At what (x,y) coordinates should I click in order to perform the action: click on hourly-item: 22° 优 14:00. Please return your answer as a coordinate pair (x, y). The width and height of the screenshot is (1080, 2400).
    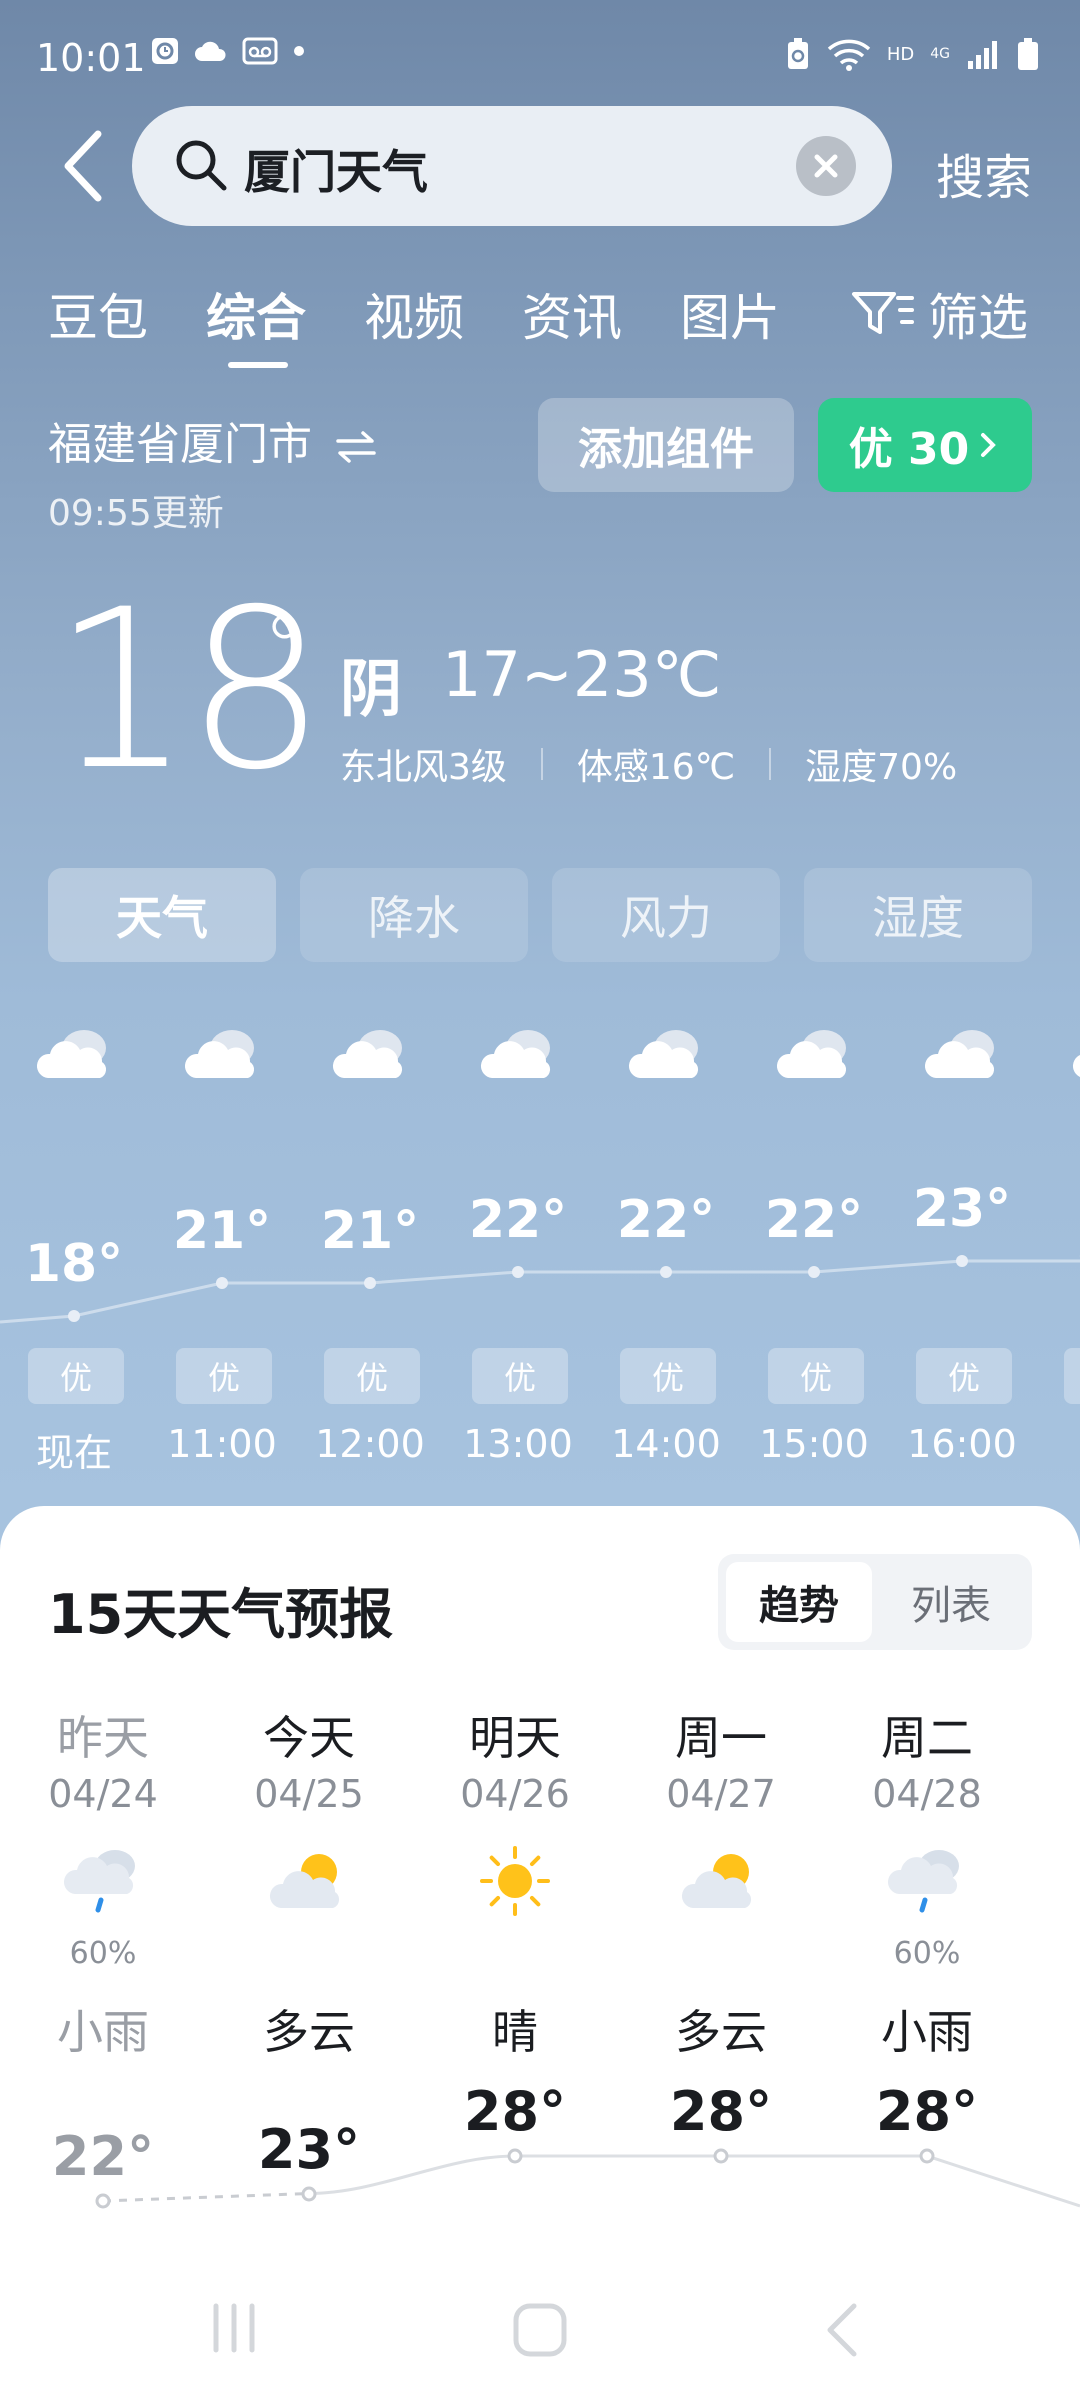
    Looking at the image, I should click on (666, 1245).